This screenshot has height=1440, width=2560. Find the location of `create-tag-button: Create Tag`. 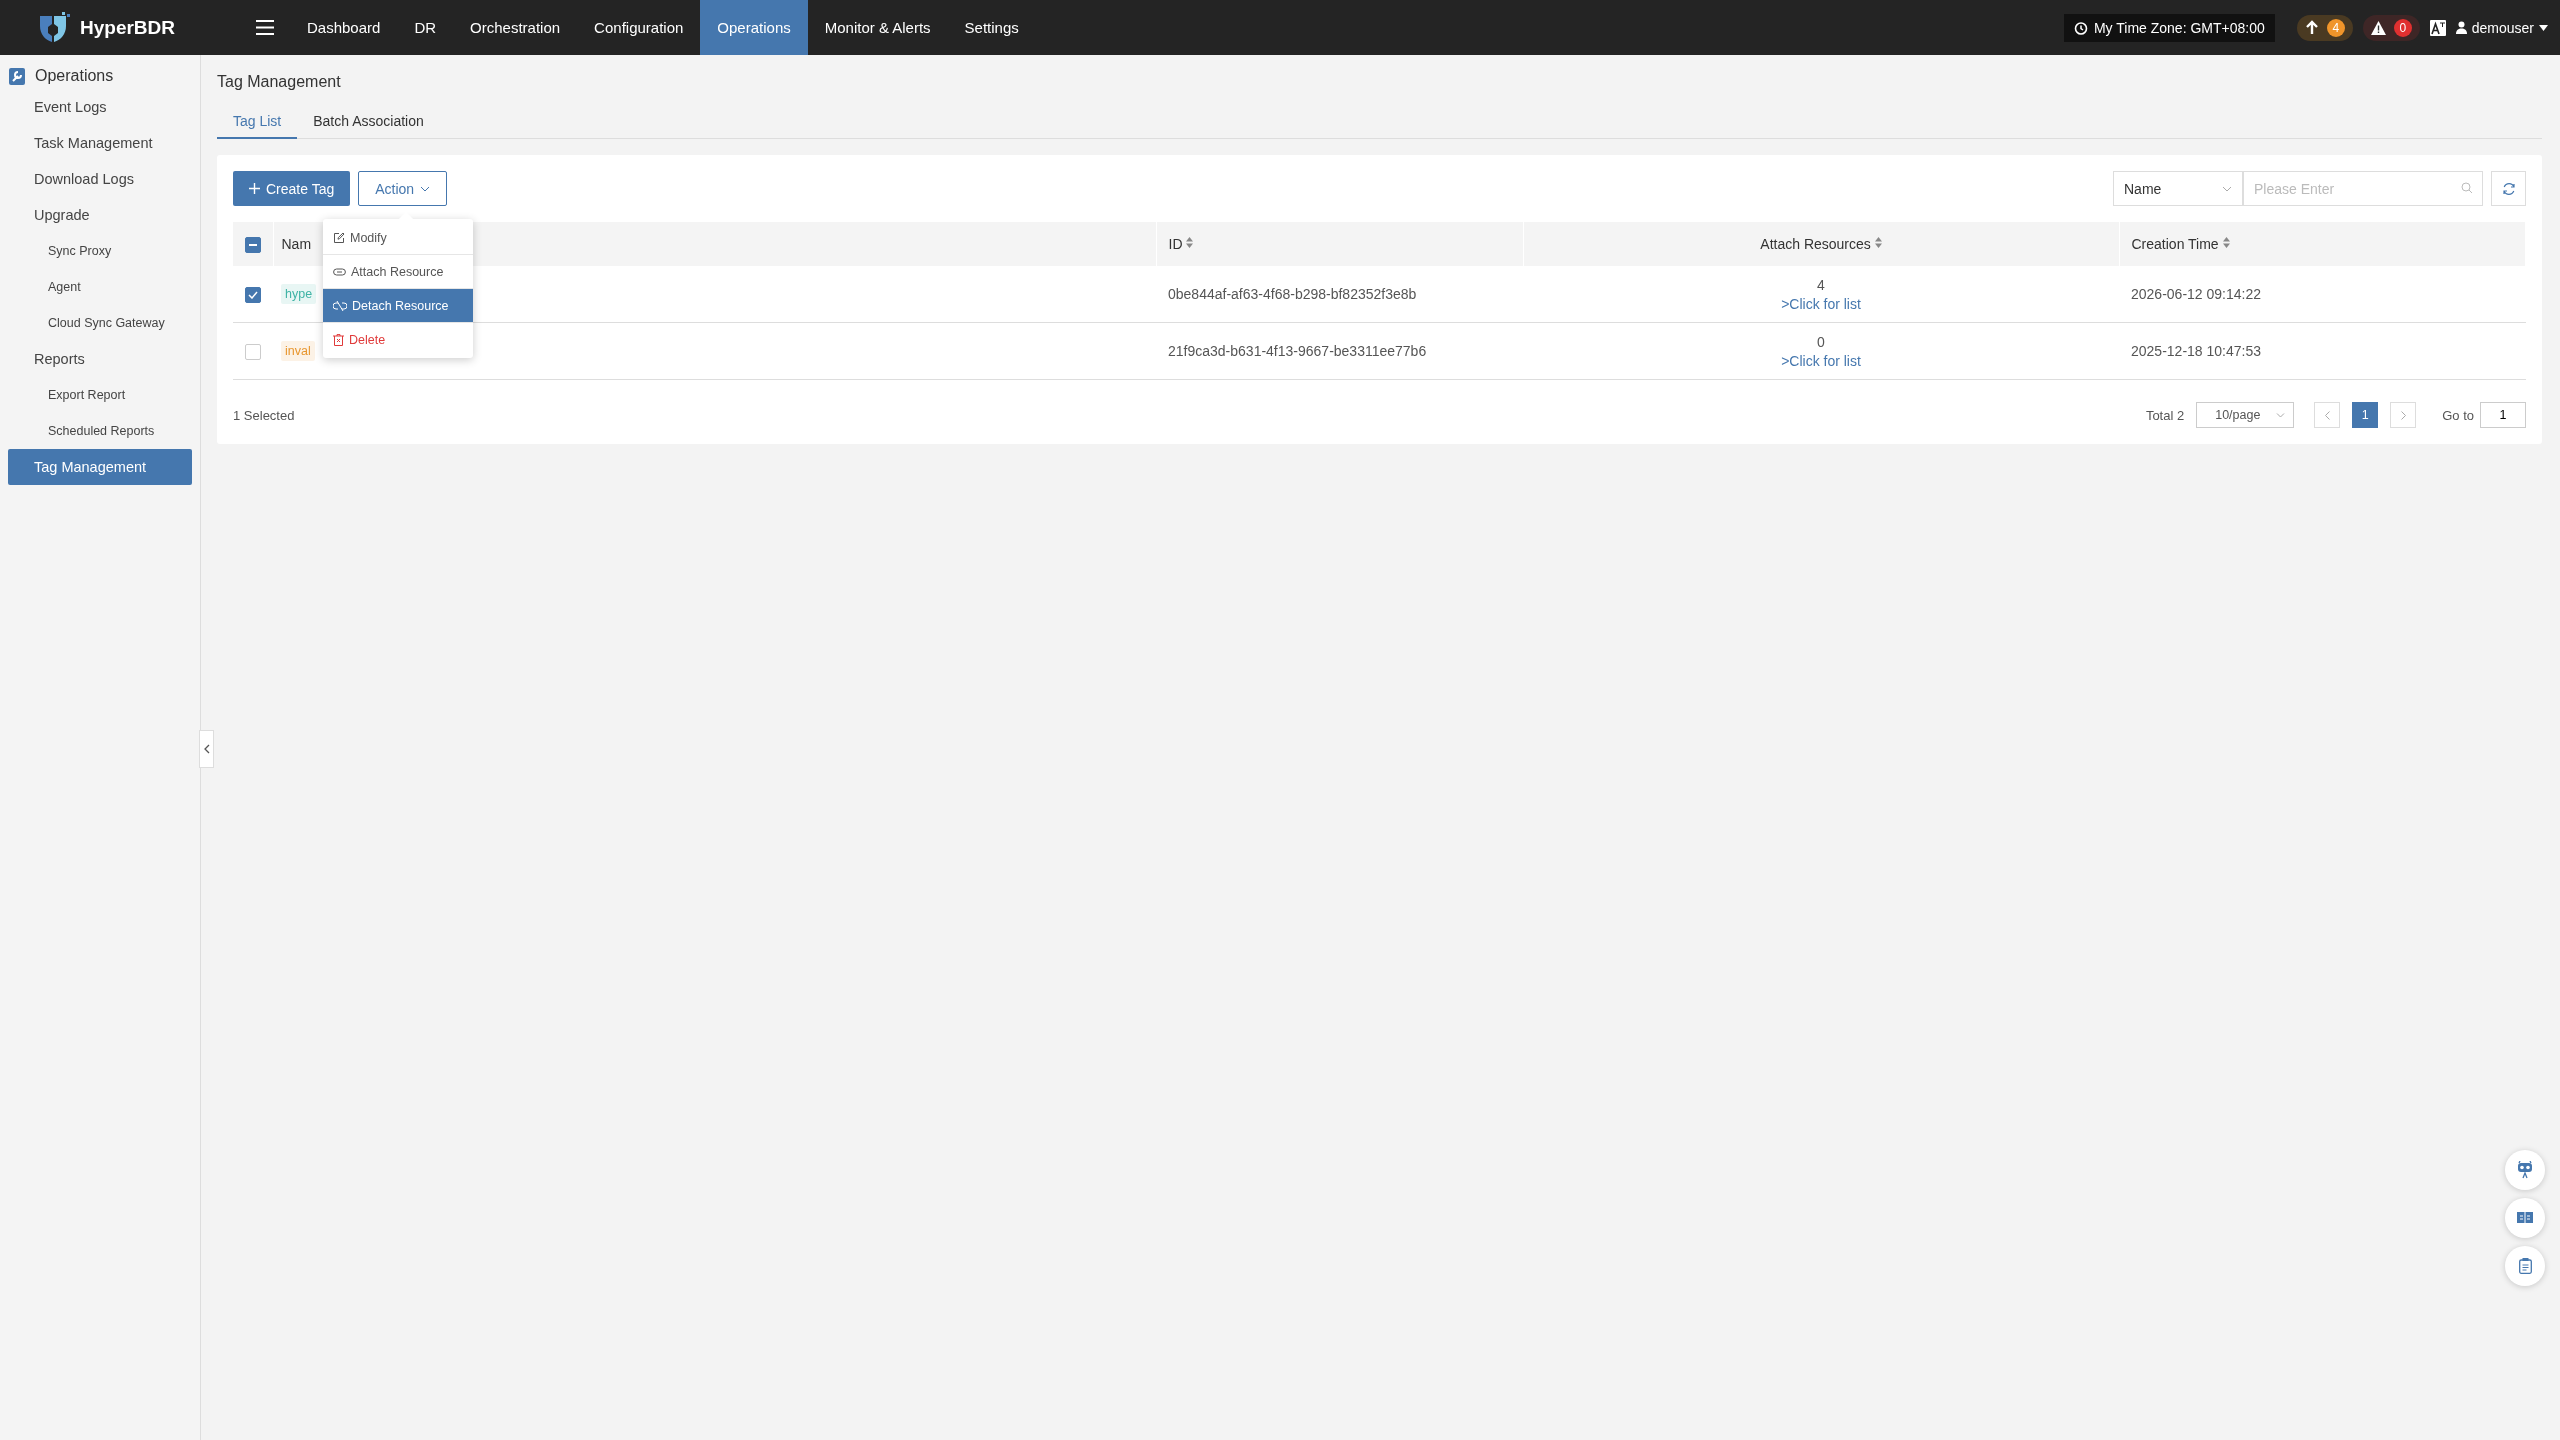

create-tag-button: Create Tag is located at coordinates (292, 188).